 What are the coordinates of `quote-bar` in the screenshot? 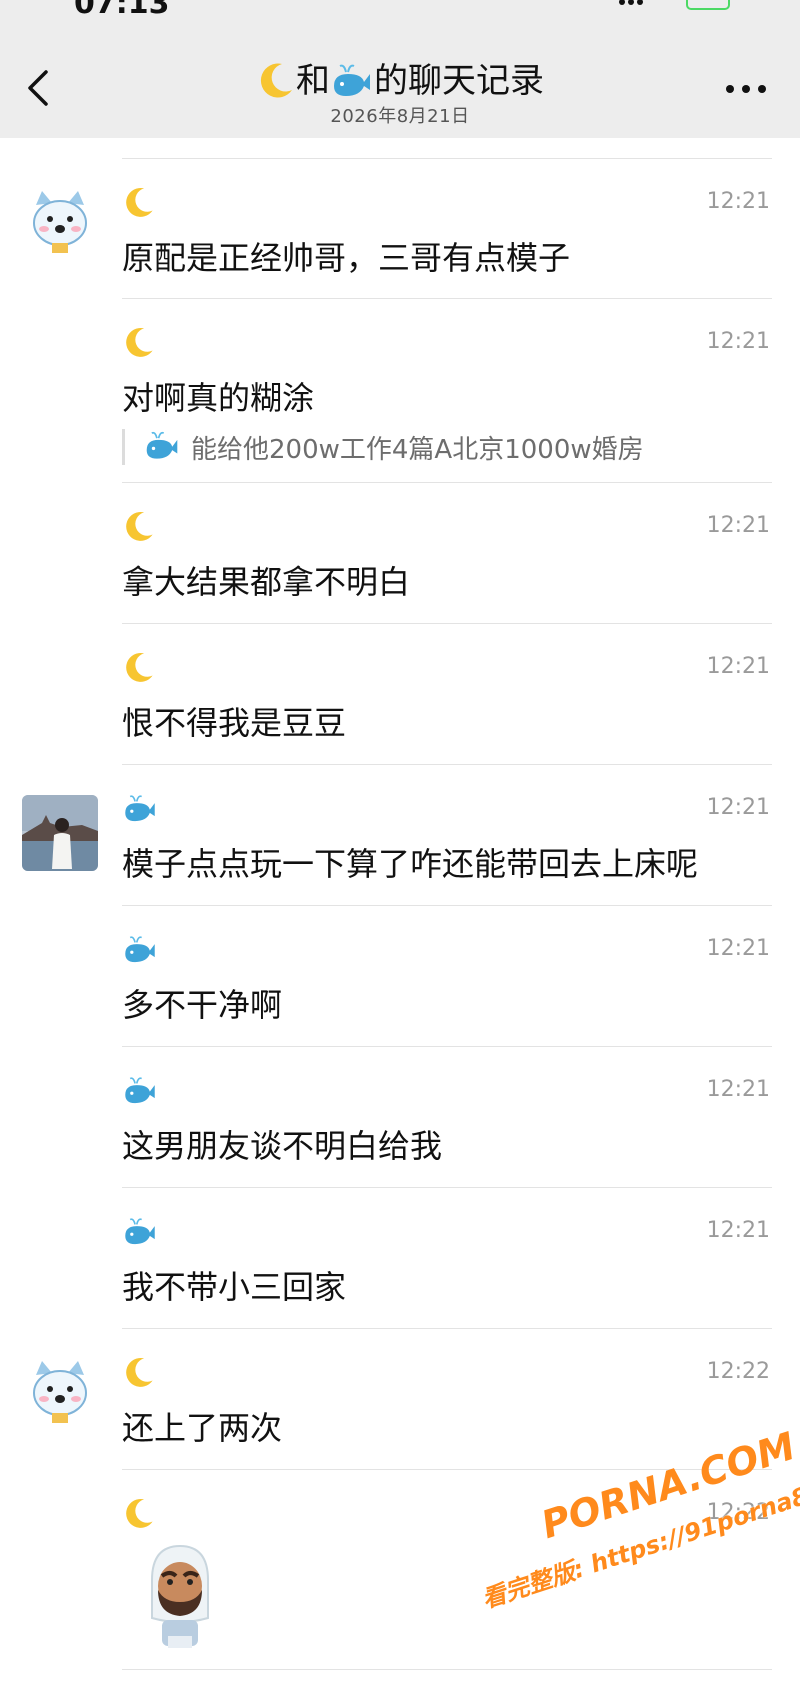 It's located at (123, 447).